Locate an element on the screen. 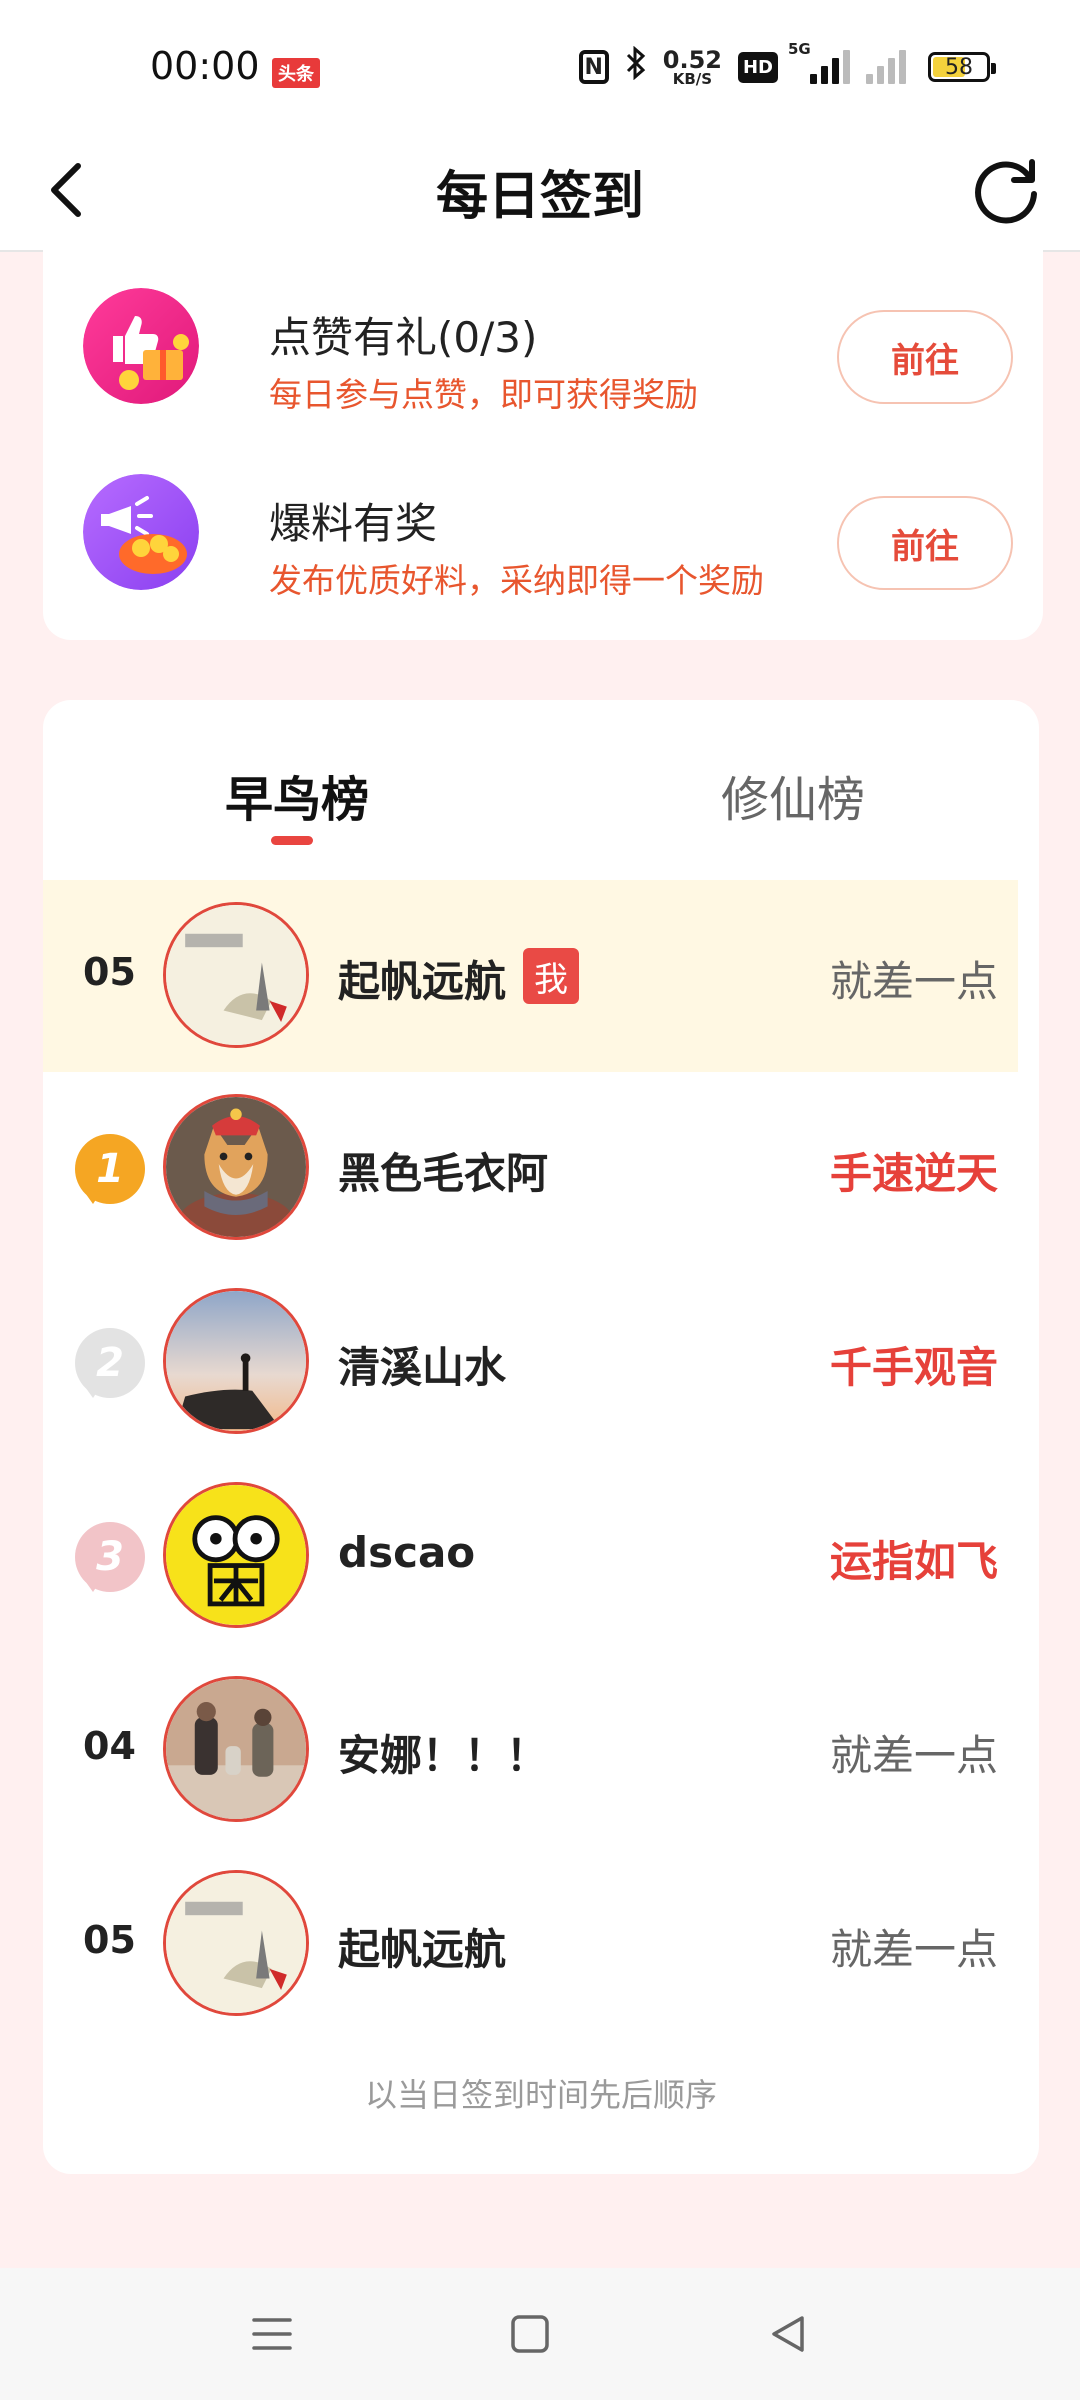  back-triangle-icon is located at coordinates (788, 2334).